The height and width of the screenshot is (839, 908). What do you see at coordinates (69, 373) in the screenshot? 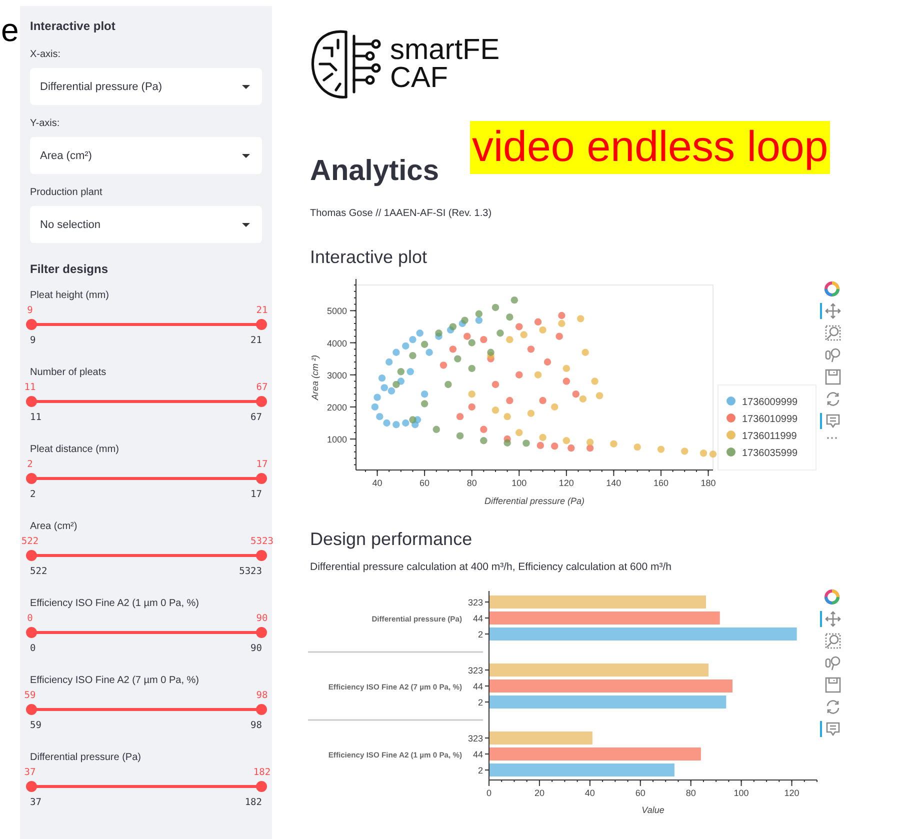
I see `slider-label: Number of pleats` at bounding box center [69, 373].